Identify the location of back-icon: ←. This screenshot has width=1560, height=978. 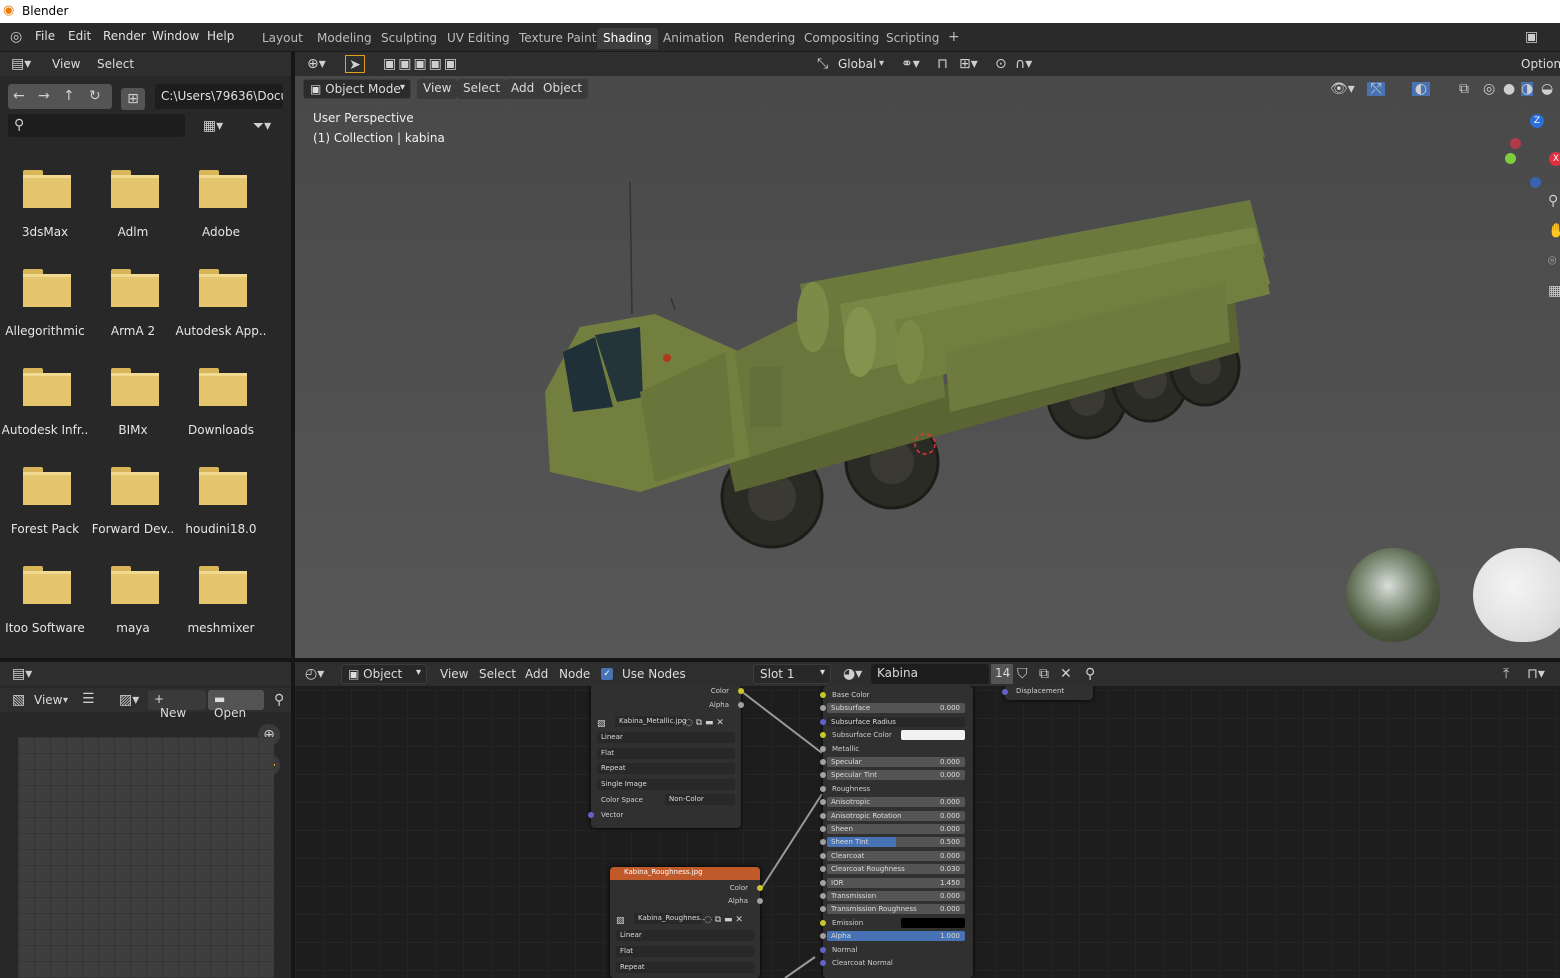
(19, 96).